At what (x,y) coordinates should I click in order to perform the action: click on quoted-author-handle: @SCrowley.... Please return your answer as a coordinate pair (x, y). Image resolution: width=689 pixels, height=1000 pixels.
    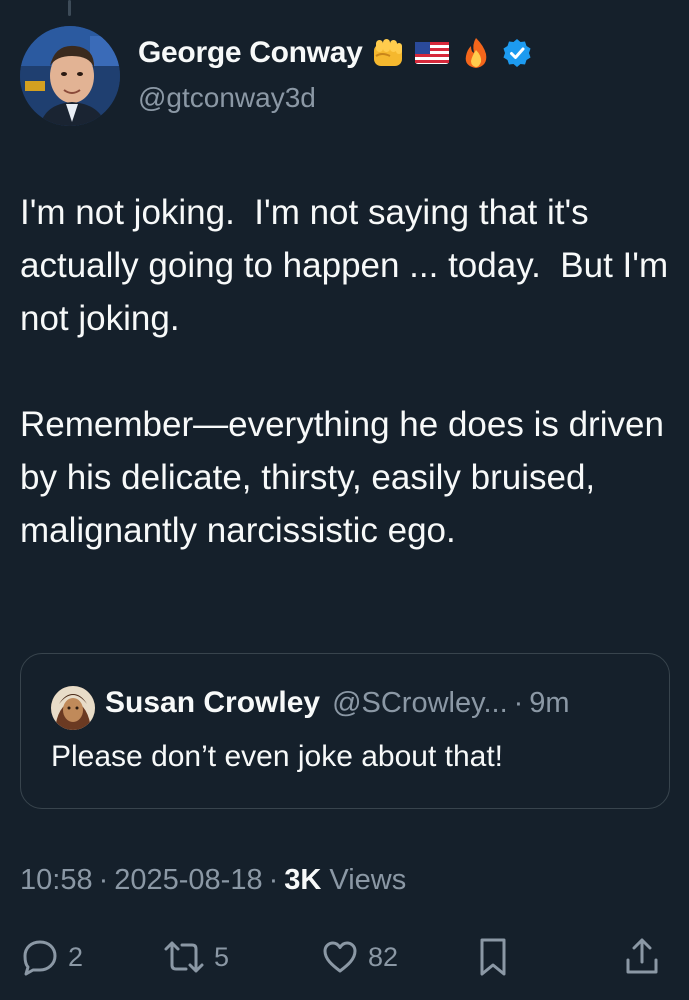
    Looking at the image, I should click on (420, 703).